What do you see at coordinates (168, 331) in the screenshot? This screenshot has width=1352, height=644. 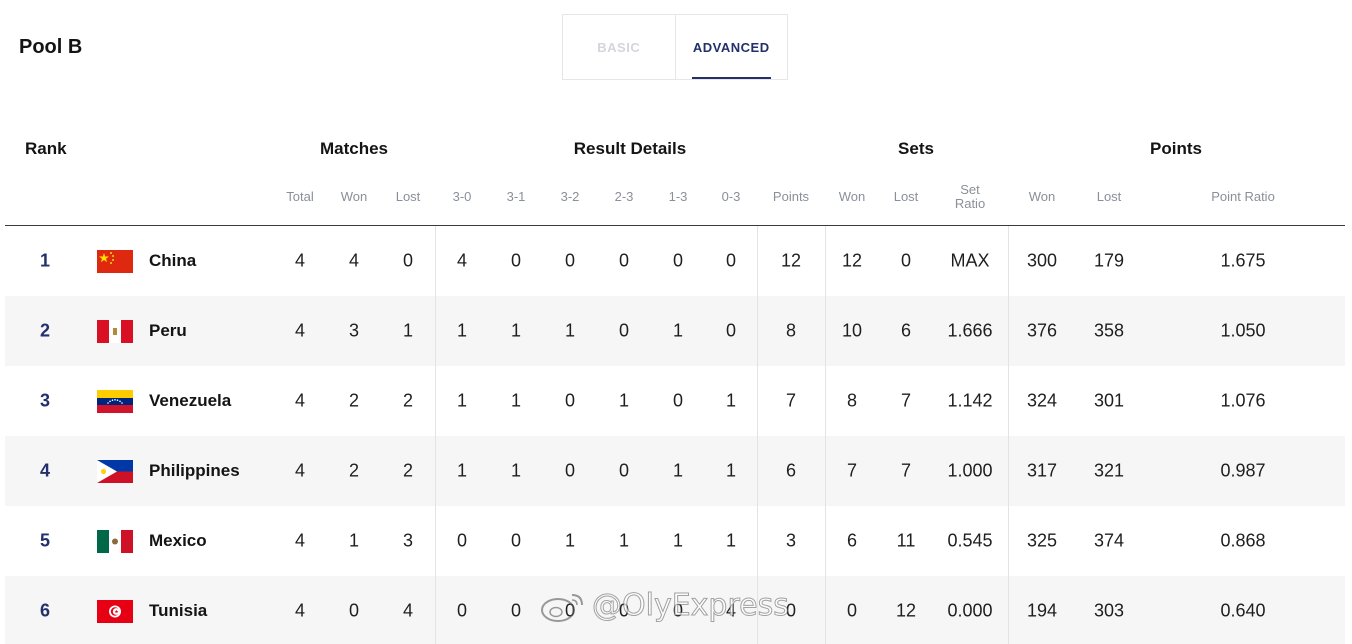 I see `team-name: Peru` at bounding box center [168, 331].